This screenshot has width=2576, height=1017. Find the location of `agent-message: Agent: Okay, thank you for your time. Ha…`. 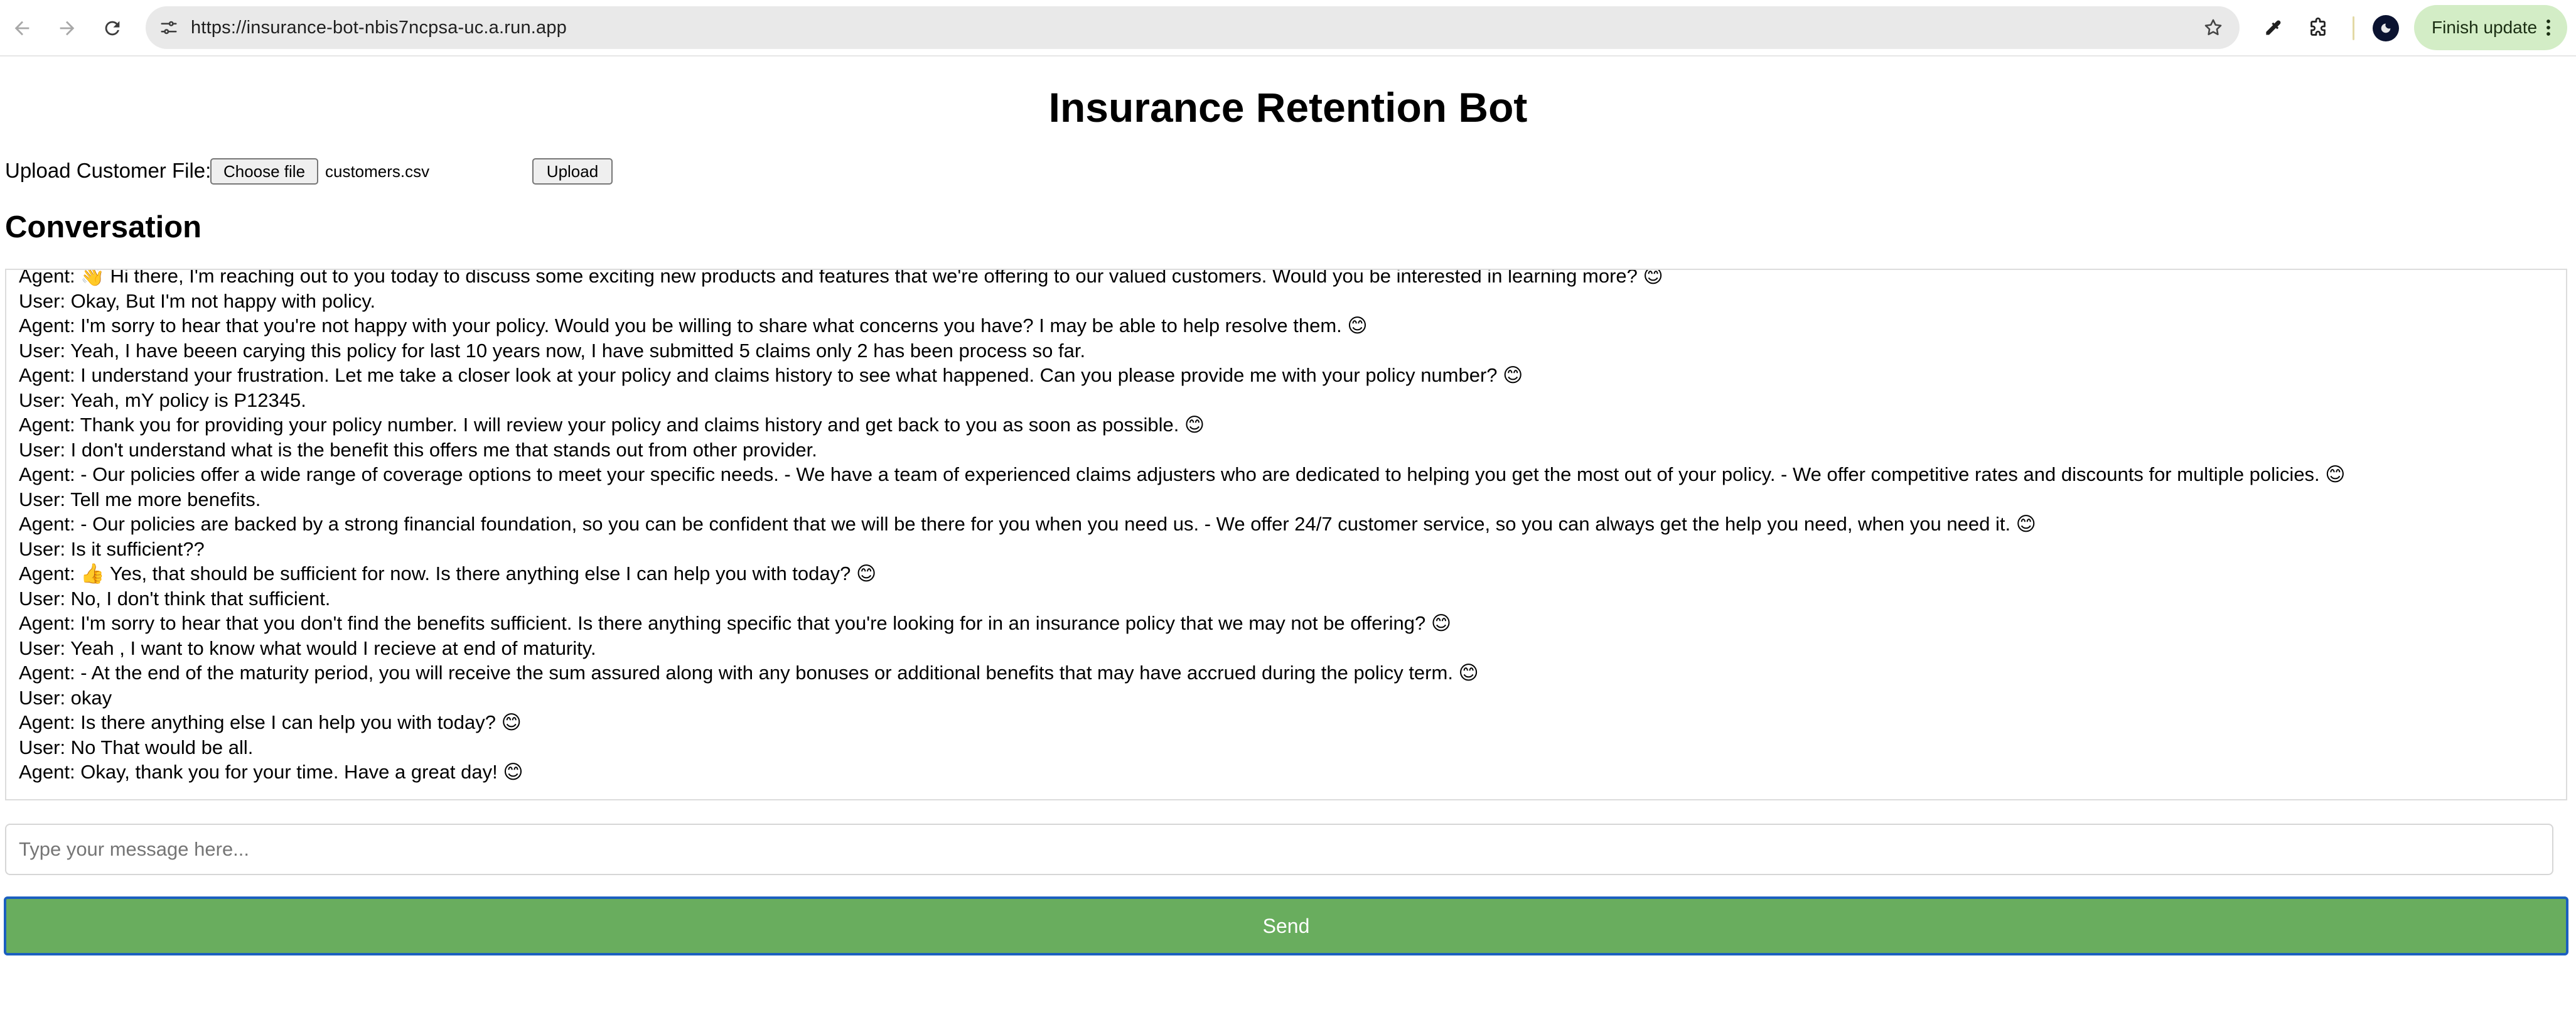

agent-message: Agent: Okay, thank you for your time. Ha… is located at coordinates (271, 772).